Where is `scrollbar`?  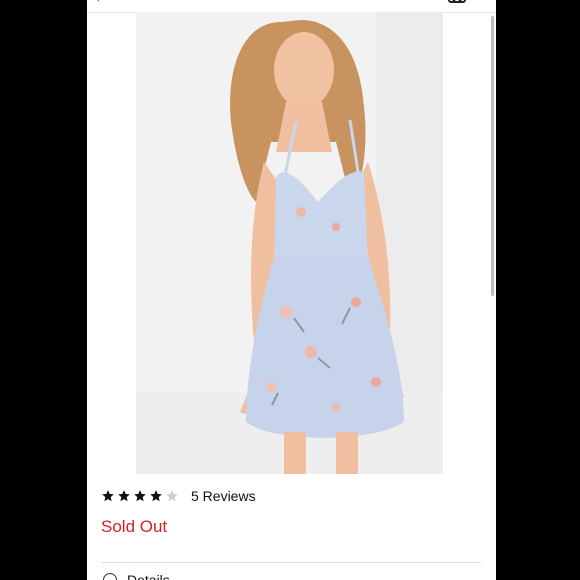
scrollbar is located at coordinates (492, 156).